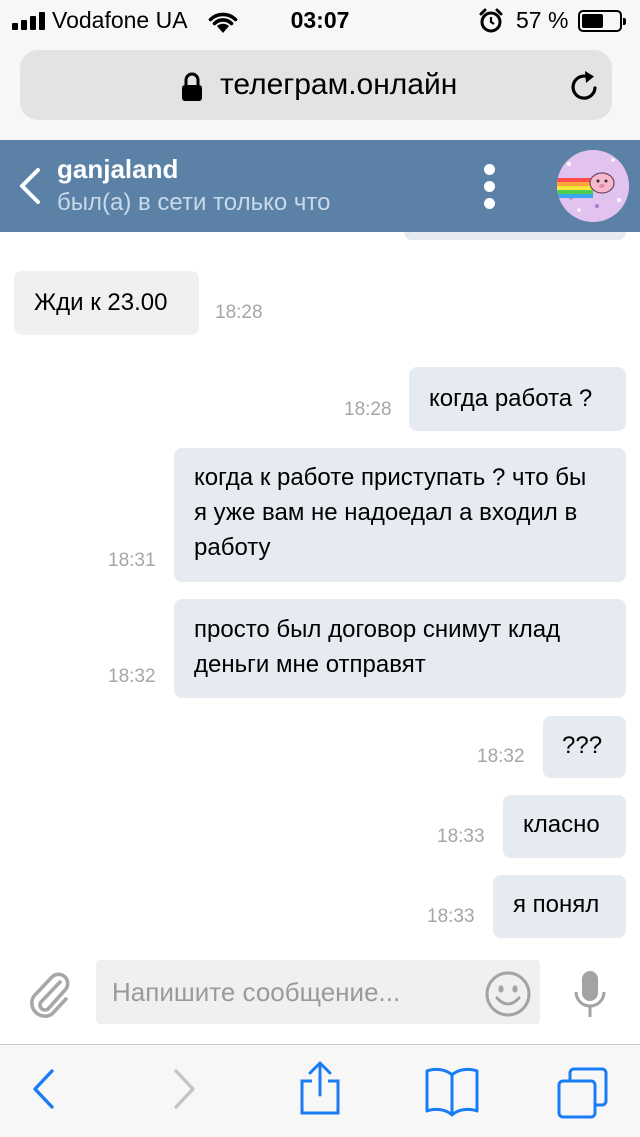 The image size is (640, 1137). I want to click on chat-header: ganjaland был(а) в сети только что, so click(320, 186).